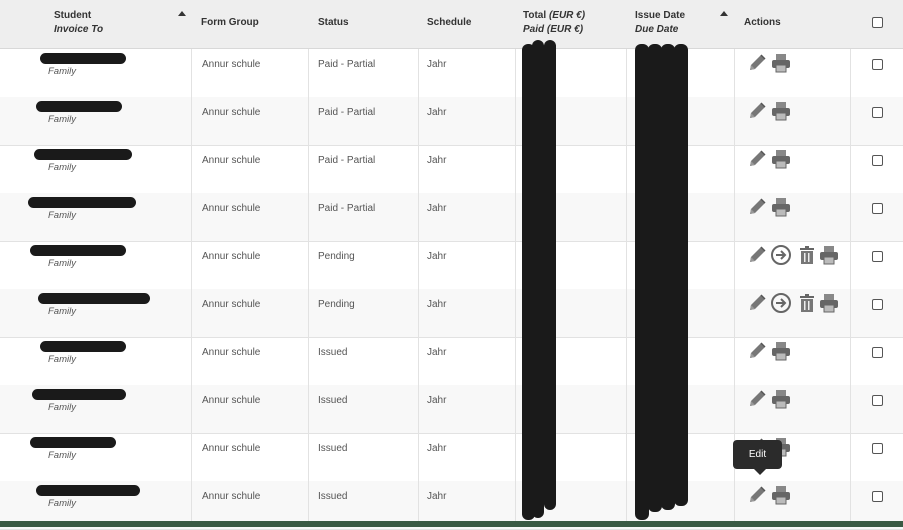  What do you see at coordinates (333, 22) in the screenshot?
I see `status-column-header: Status` at bounding box center [333, 22].